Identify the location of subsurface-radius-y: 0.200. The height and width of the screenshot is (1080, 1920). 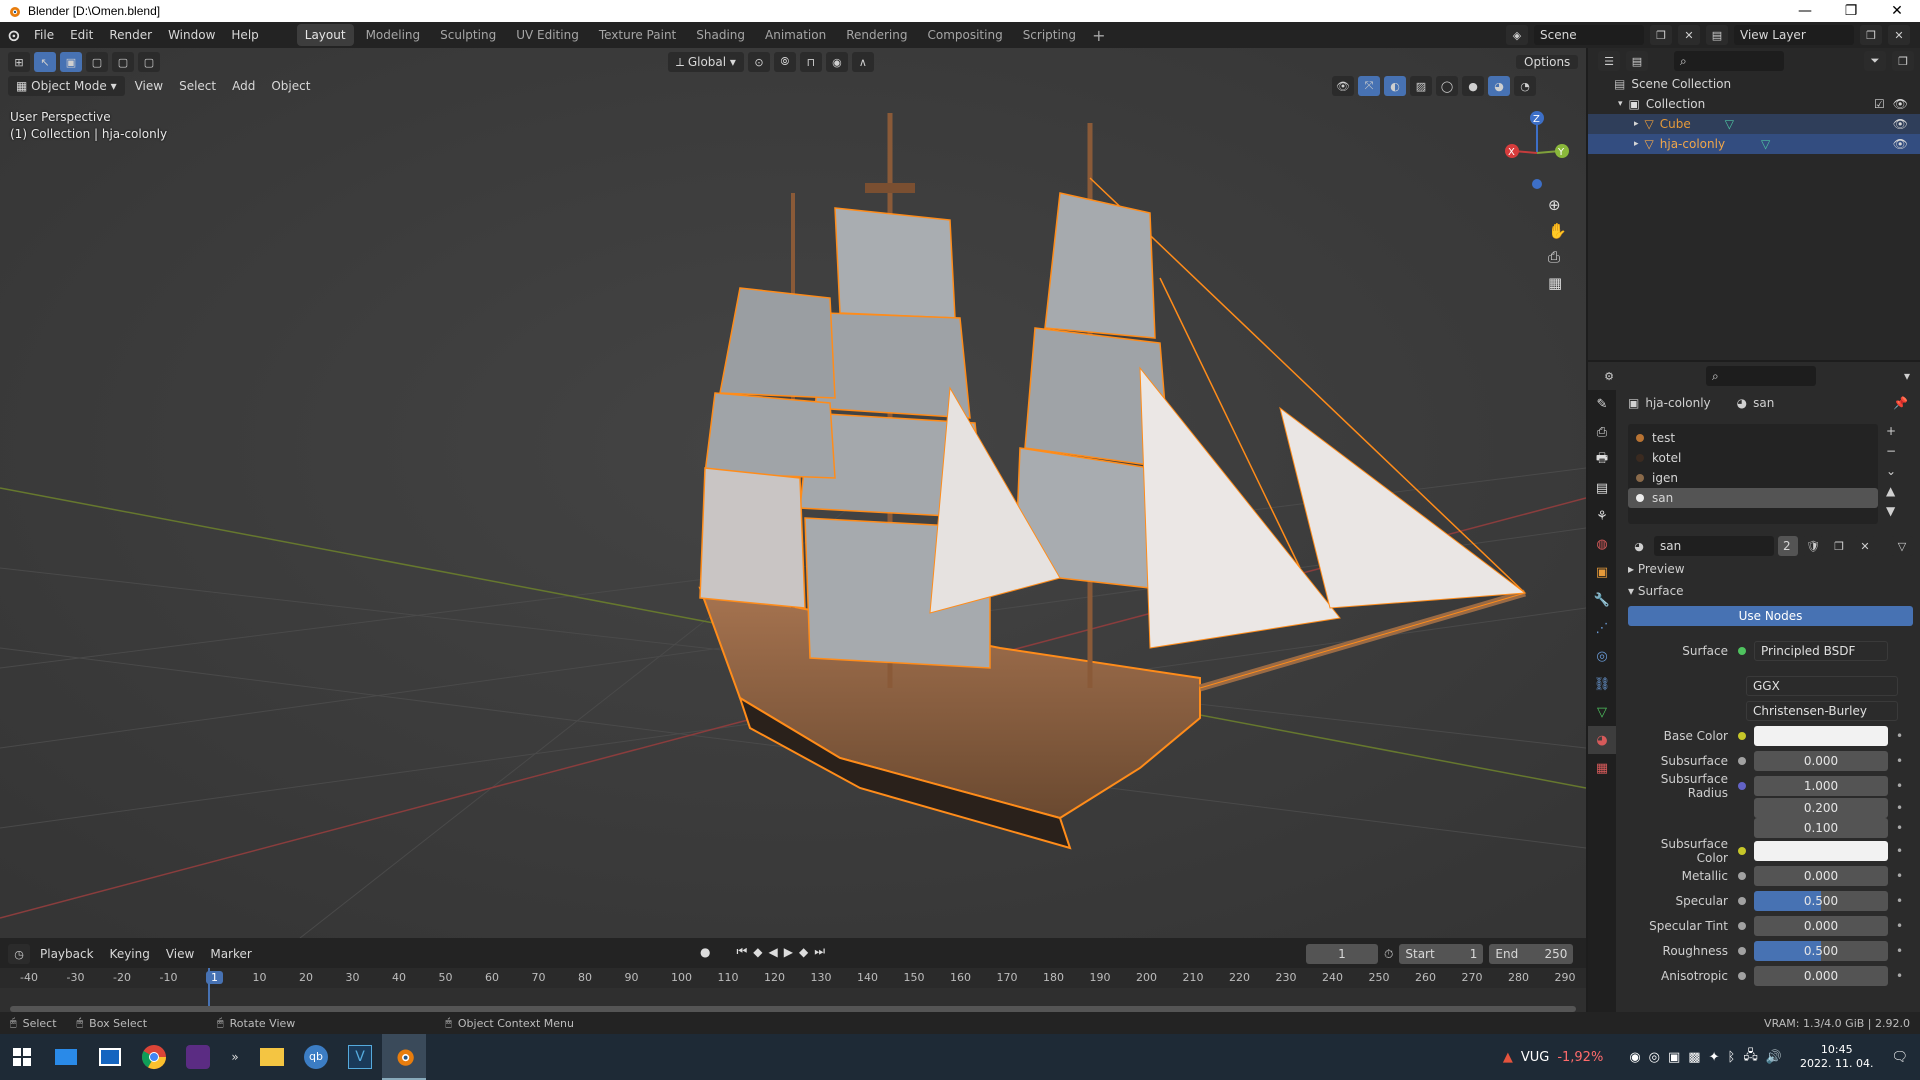
(1821, 808).